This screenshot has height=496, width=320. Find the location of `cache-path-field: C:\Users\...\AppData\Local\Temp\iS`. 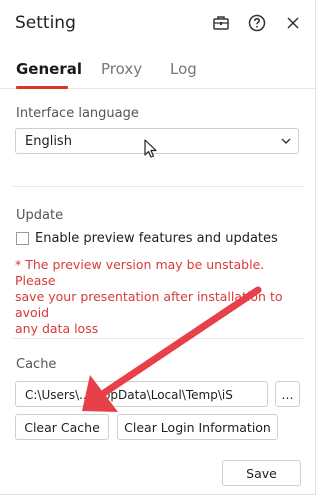

cache-path-field: C:\Users\...\AppData\Local\Temp\iS is located at coordinates (141, 394).